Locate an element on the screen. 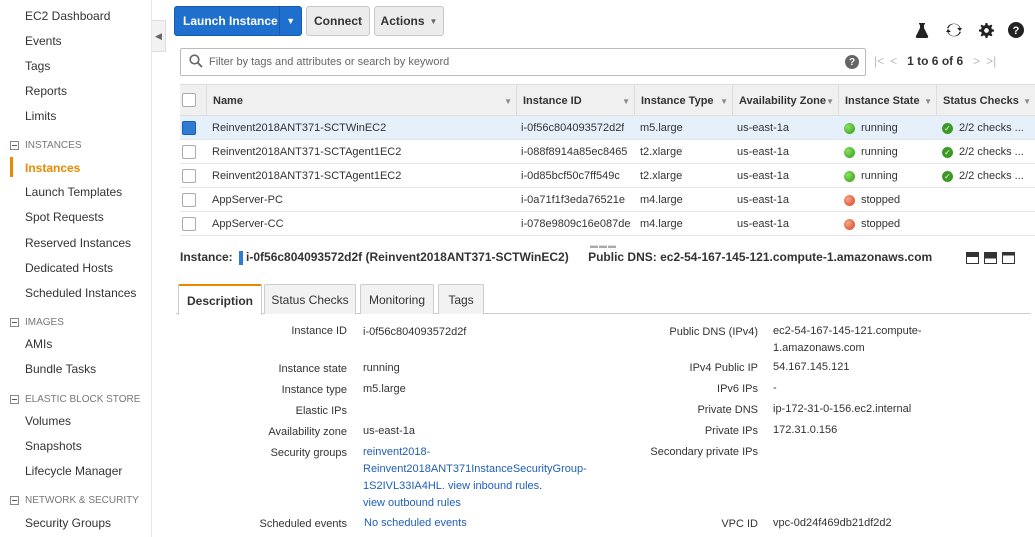  sidebar-section-images: IMAGES is located at coordinates (37, 322).